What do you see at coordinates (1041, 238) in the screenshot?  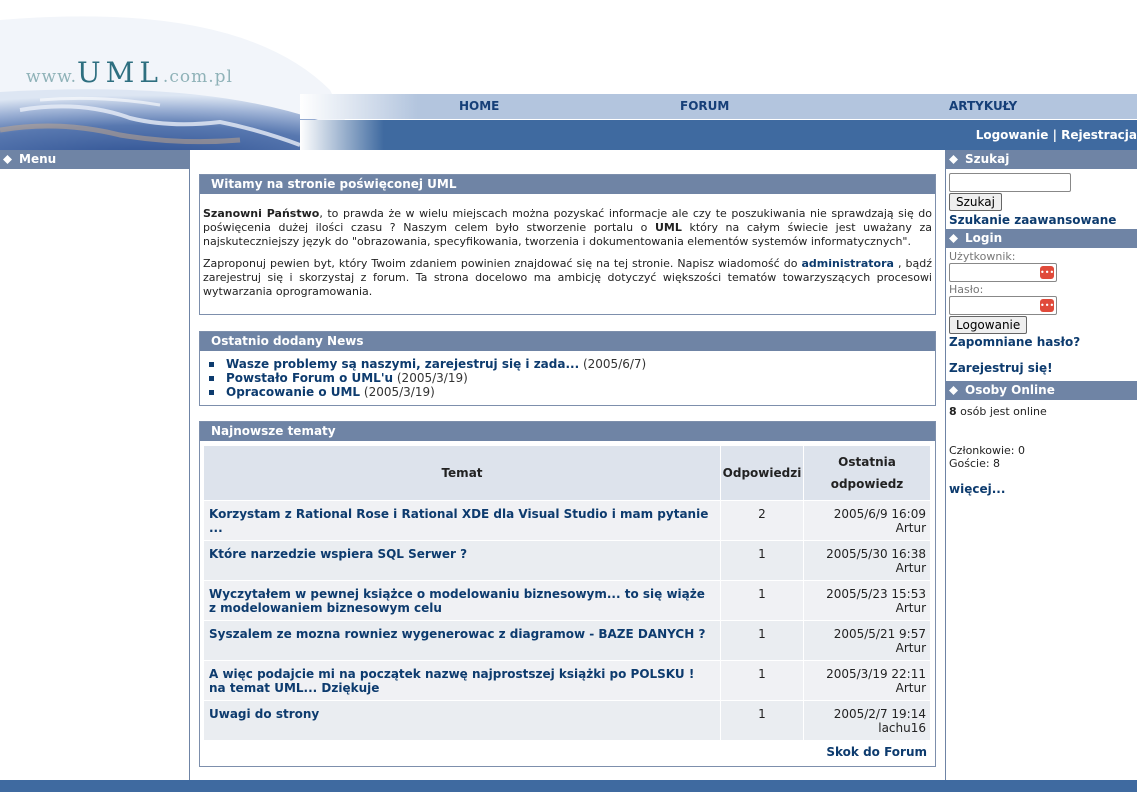 I see `login-header: Login` at bounding box center [1041, 238].